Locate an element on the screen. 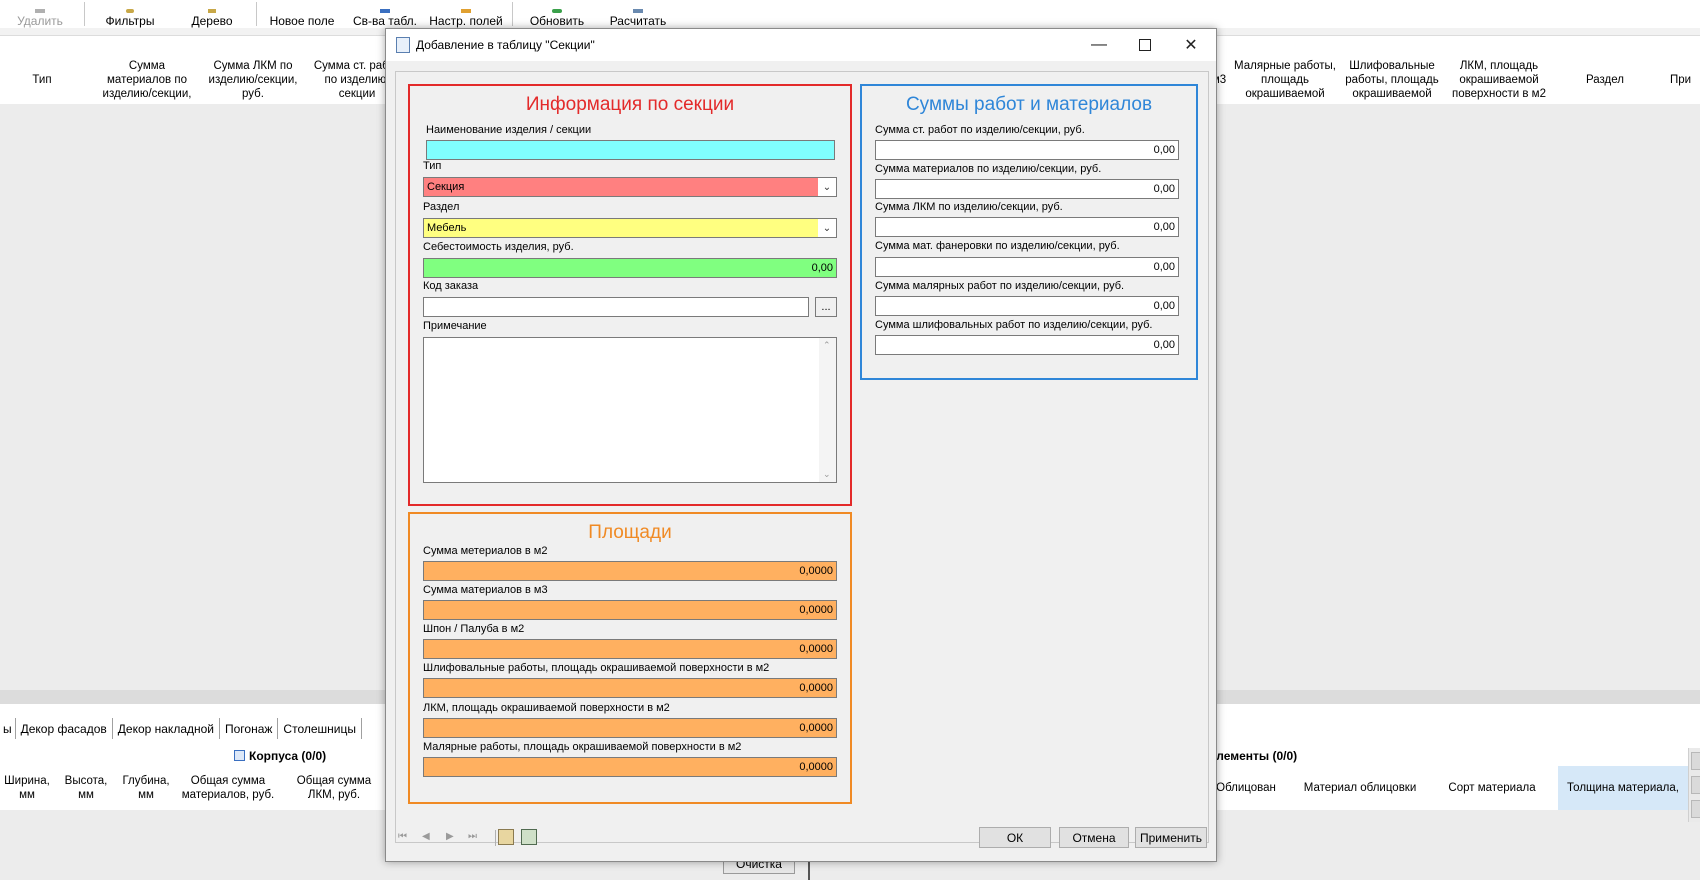  col-type: Тип is located at coordinates (42, 80).